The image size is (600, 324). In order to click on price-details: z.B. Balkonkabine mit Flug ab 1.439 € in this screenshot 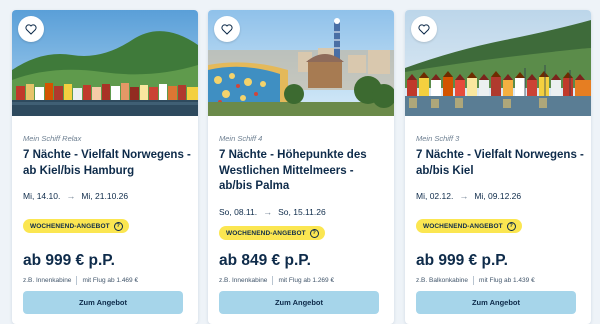, I will do `click(475, 280)`.